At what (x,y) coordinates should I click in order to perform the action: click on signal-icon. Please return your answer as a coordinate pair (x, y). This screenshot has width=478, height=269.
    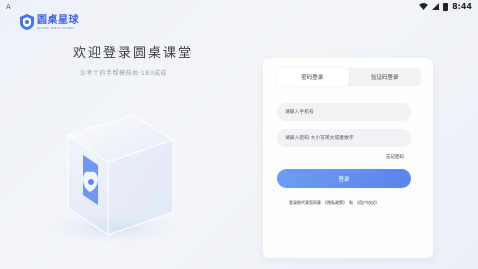
    Looking at the image, I should click on (436, 6).